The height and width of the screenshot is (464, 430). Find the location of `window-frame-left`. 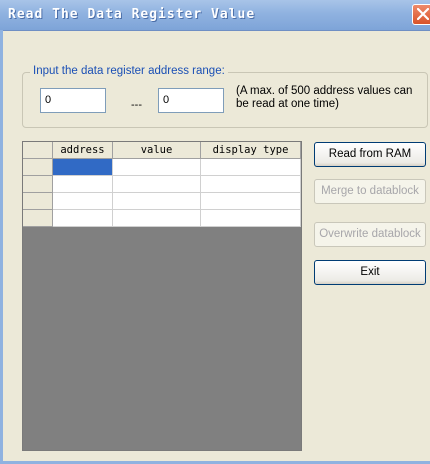

window-frame-left is located at coordinates (1, 247).